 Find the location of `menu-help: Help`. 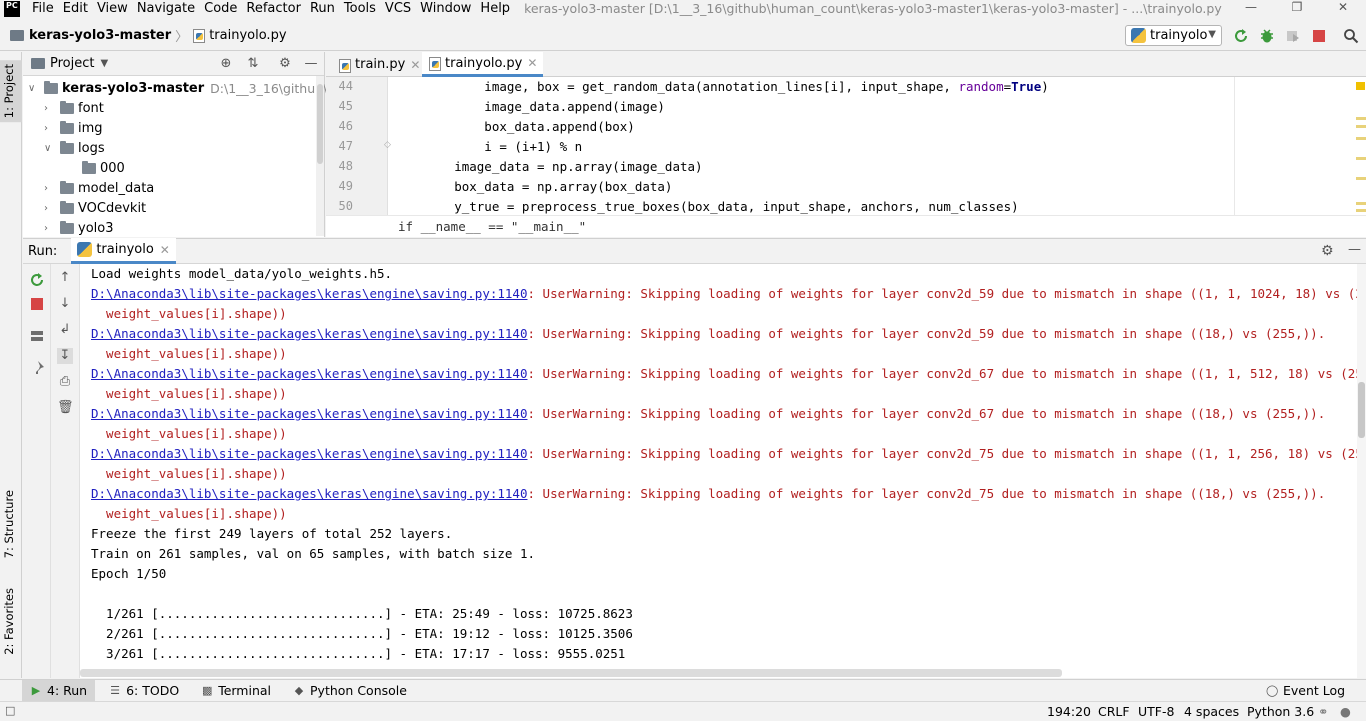

menu-help: Help is located at coordinates (495, 8).